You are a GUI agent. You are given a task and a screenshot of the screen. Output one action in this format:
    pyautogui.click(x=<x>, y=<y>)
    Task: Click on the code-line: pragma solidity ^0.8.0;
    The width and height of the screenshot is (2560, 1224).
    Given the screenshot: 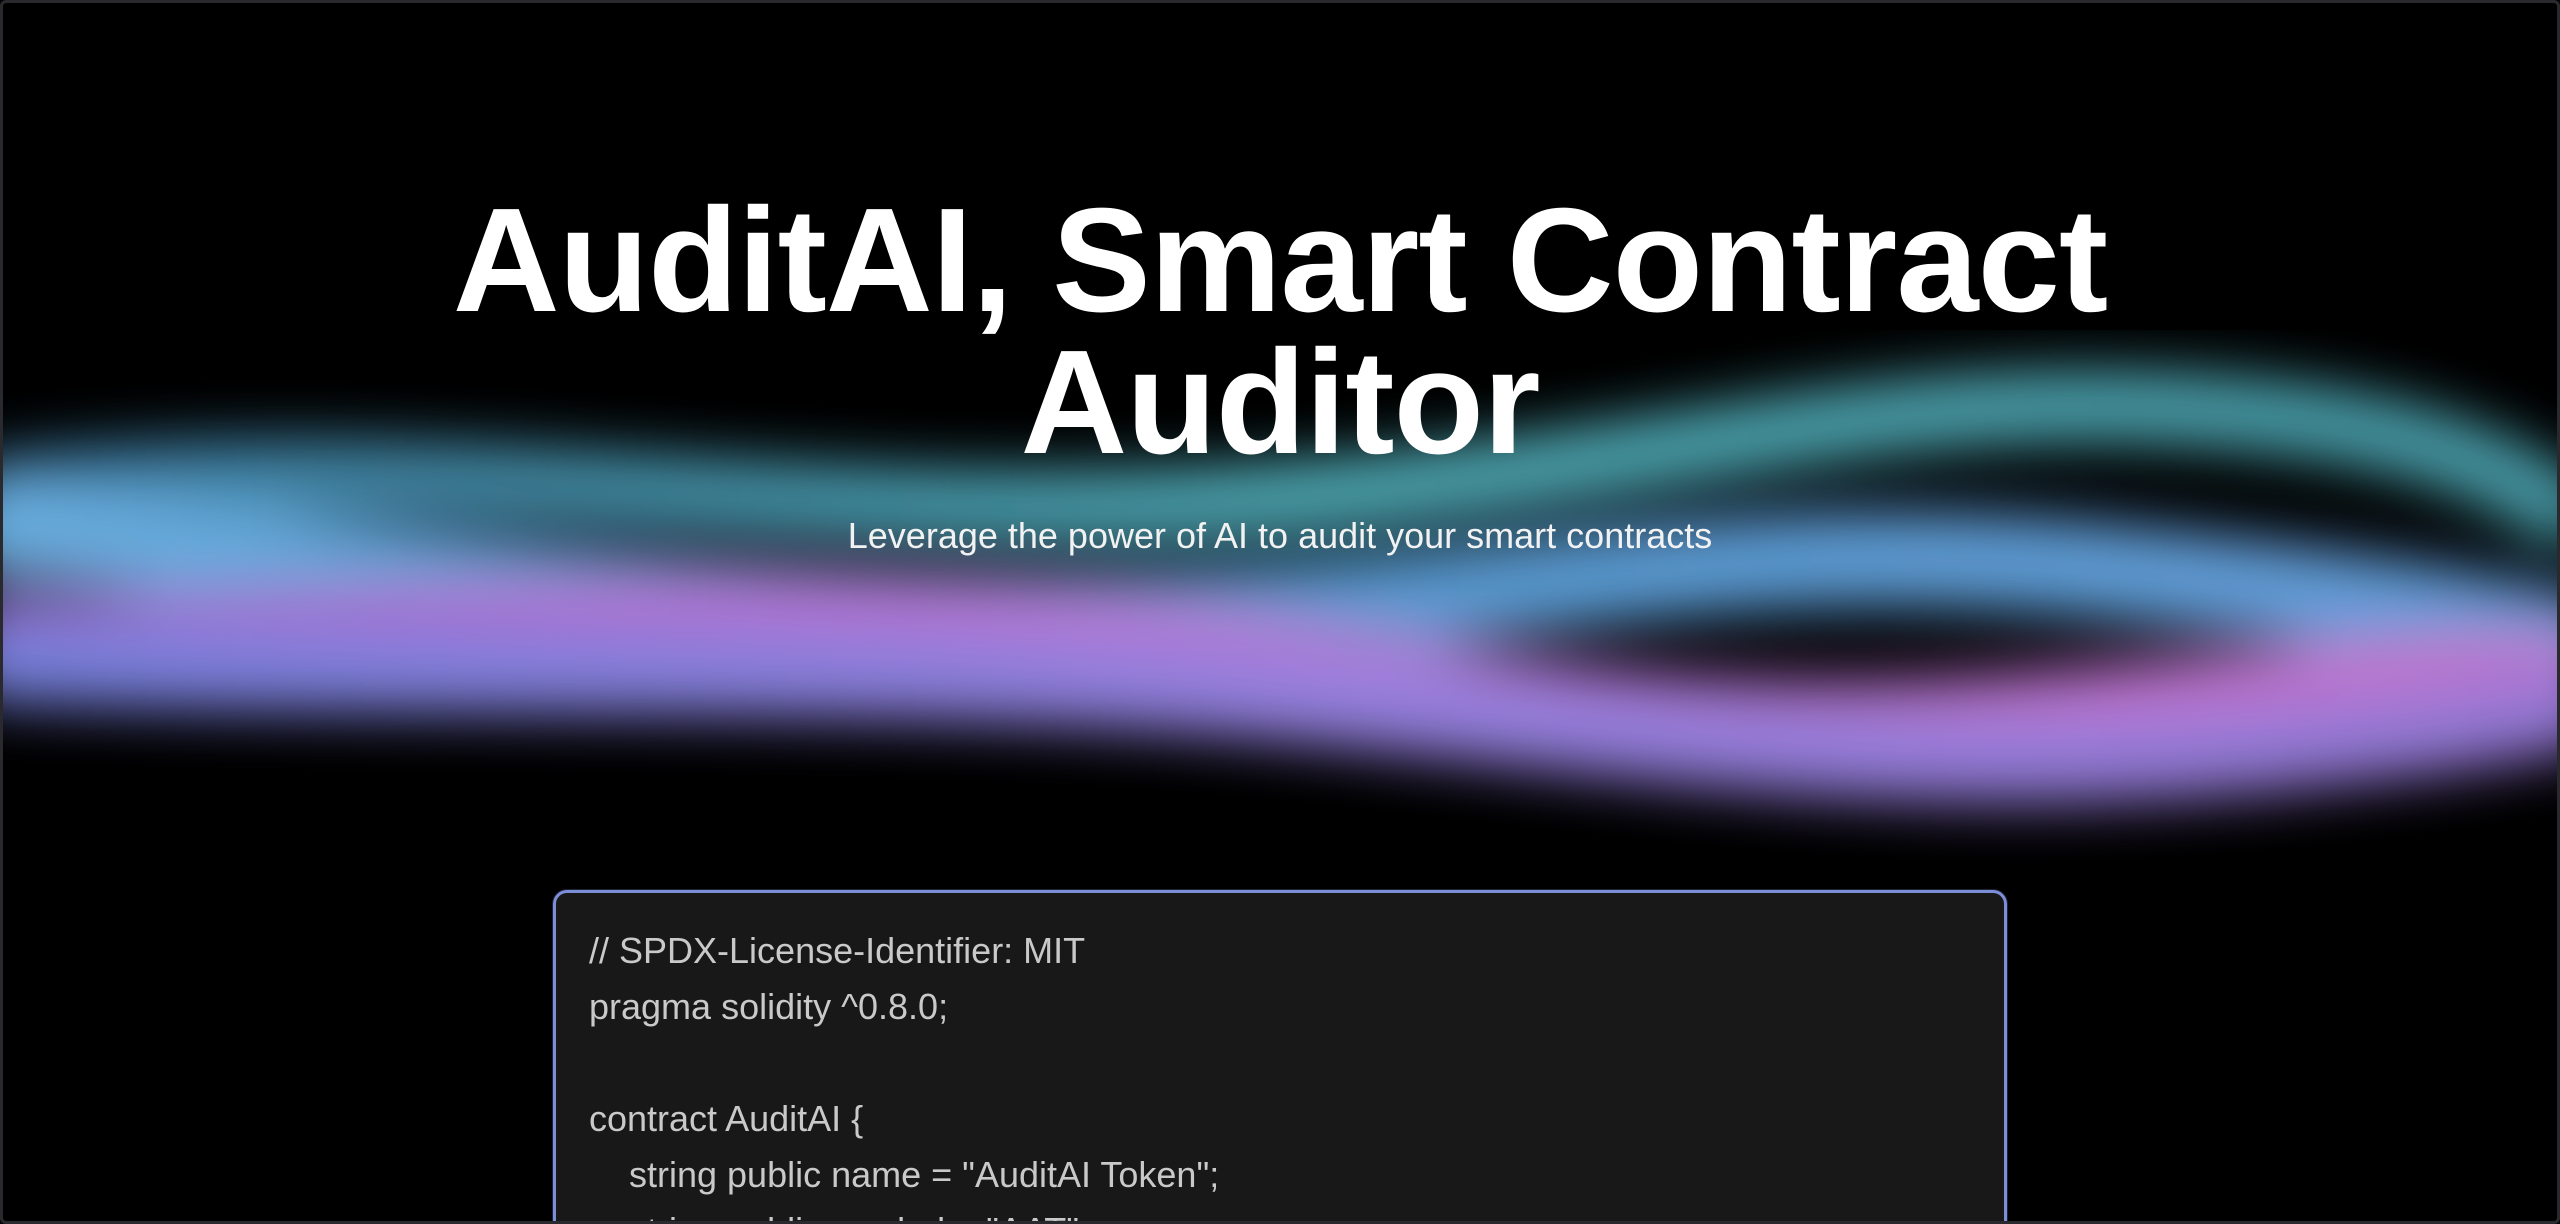 What is the action you would take?
    pyautogui.click(x=769, y=1006)
    